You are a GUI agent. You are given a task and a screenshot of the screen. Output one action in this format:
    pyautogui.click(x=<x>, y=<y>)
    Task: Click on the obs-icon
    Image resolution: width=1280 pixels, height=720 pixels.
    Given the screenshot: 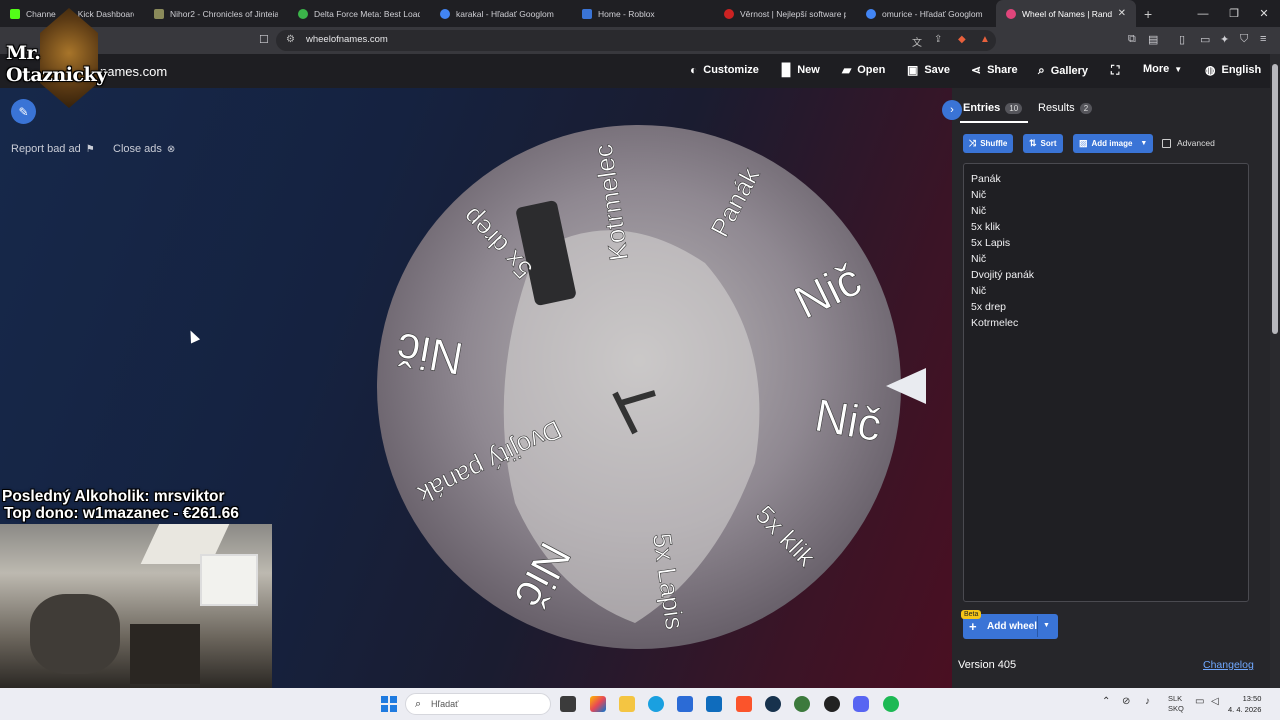 What is the action you would take?
    pyautogui.click(x=832, y=704)
    